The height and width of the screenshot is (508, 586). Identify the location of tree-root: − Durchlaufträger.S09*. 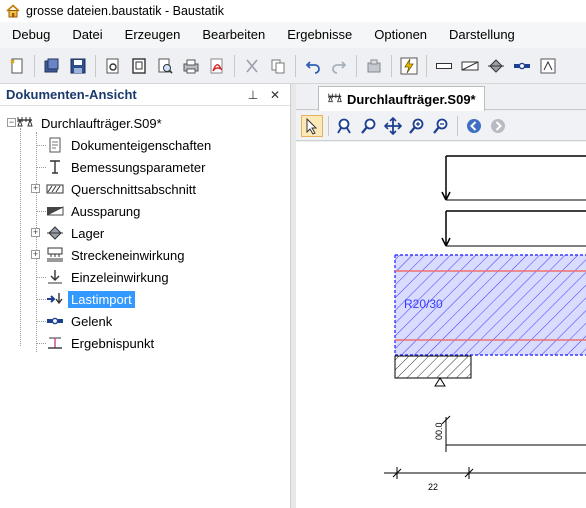
(145, 123).